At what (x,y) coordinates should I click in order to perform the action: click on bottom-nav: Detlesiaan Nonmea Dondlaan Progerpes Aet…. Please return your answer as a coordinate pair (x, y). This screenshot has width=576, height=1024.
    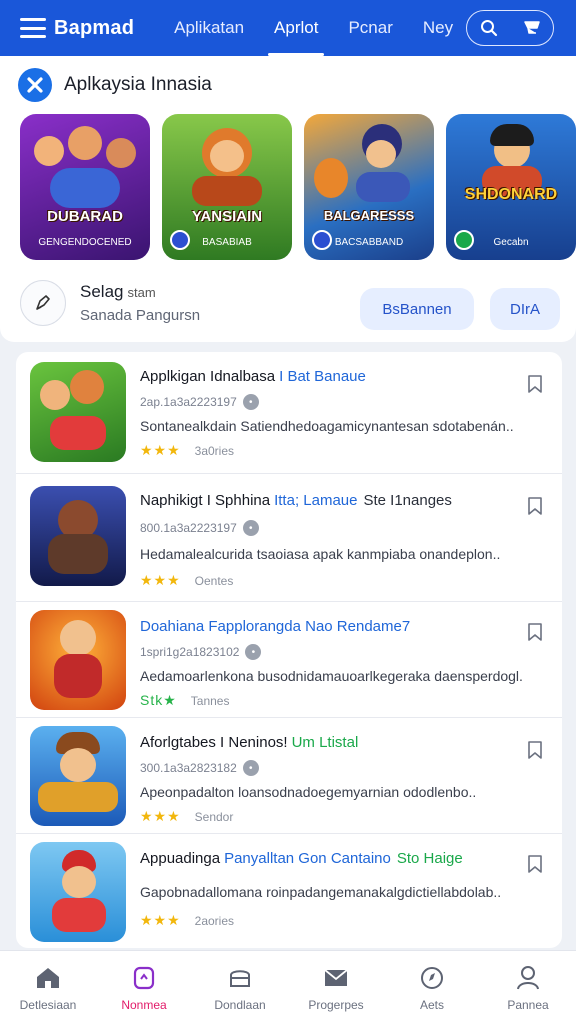
    Looking at the image, I should click on (288, 987).